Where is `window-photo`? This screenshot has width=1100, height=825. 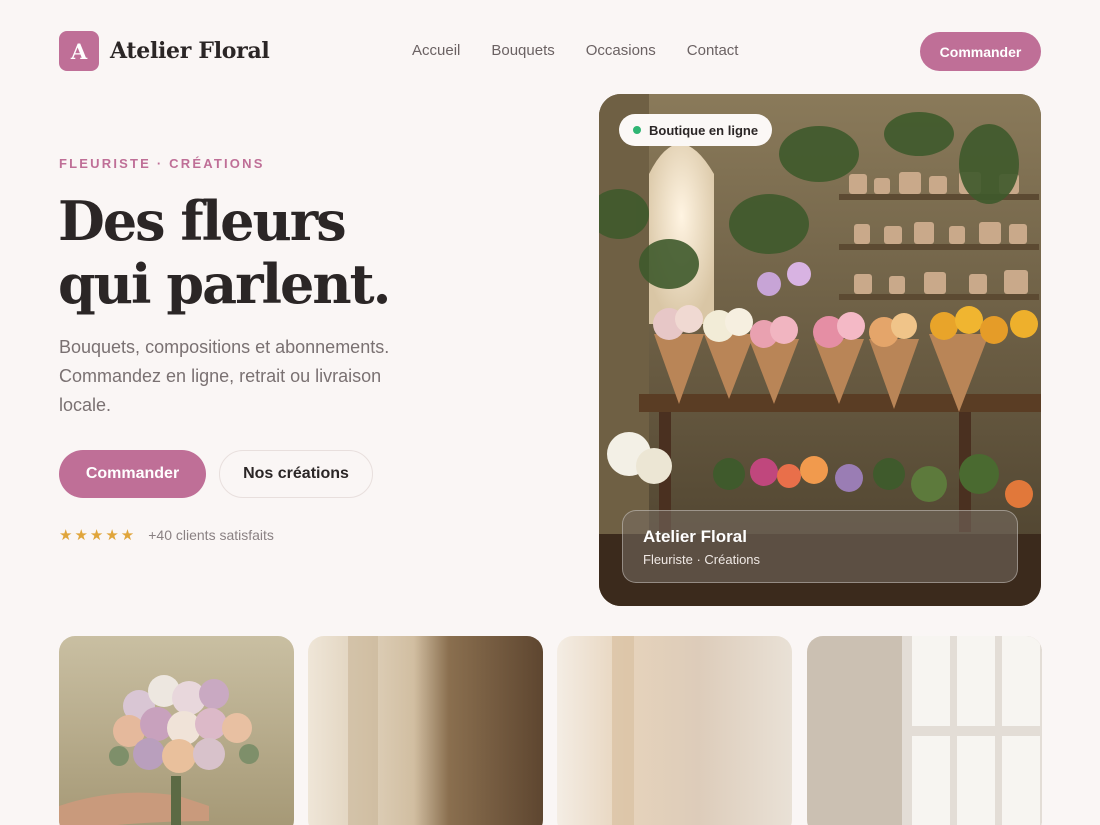 window-photo is located at coordinates (924, 730).